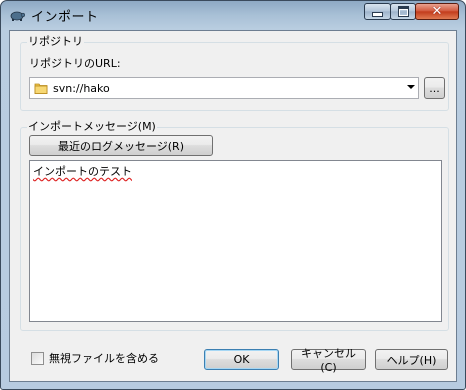  I want to click on minimize-icon, so click(377, 14).